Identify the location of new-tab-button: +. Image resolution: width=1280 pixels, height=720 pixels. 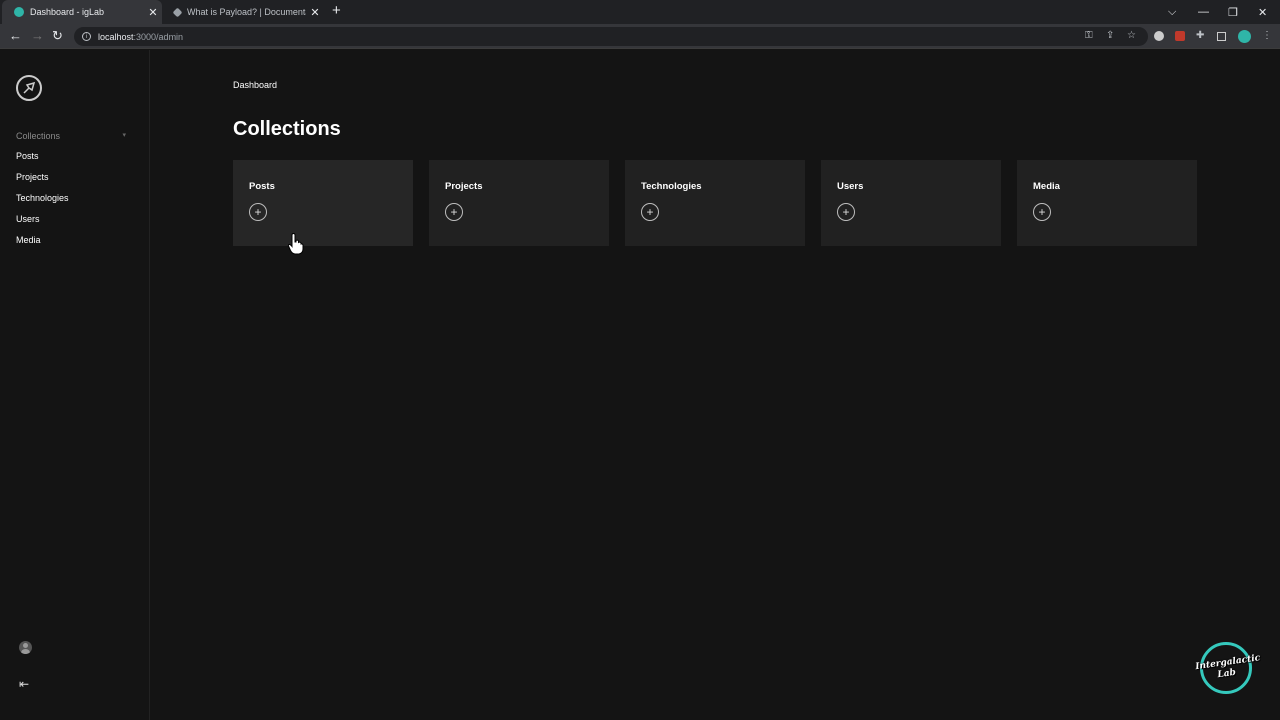
(336, 11).